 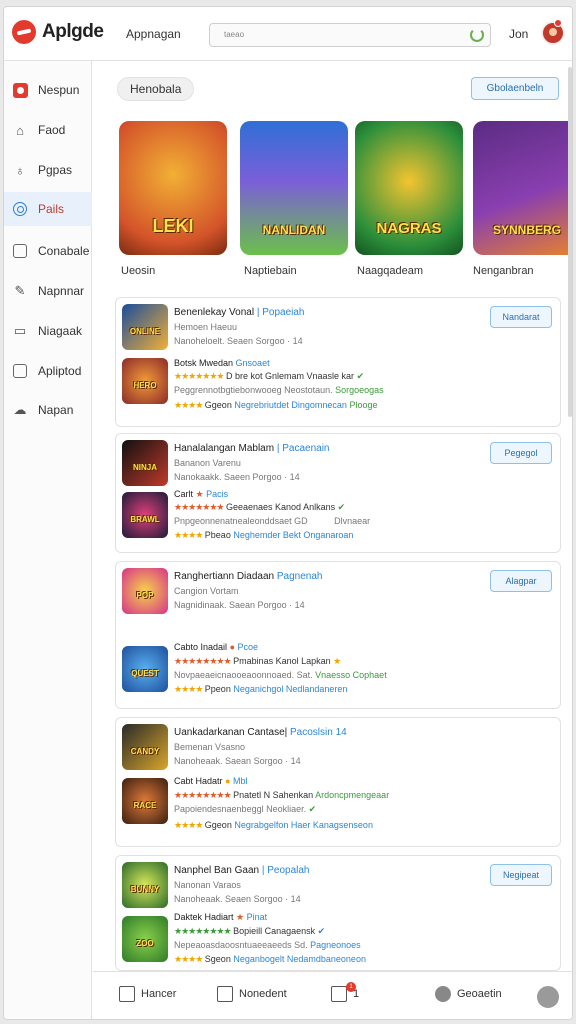 I want to click on scrollbar, so click(x=570, y=242).